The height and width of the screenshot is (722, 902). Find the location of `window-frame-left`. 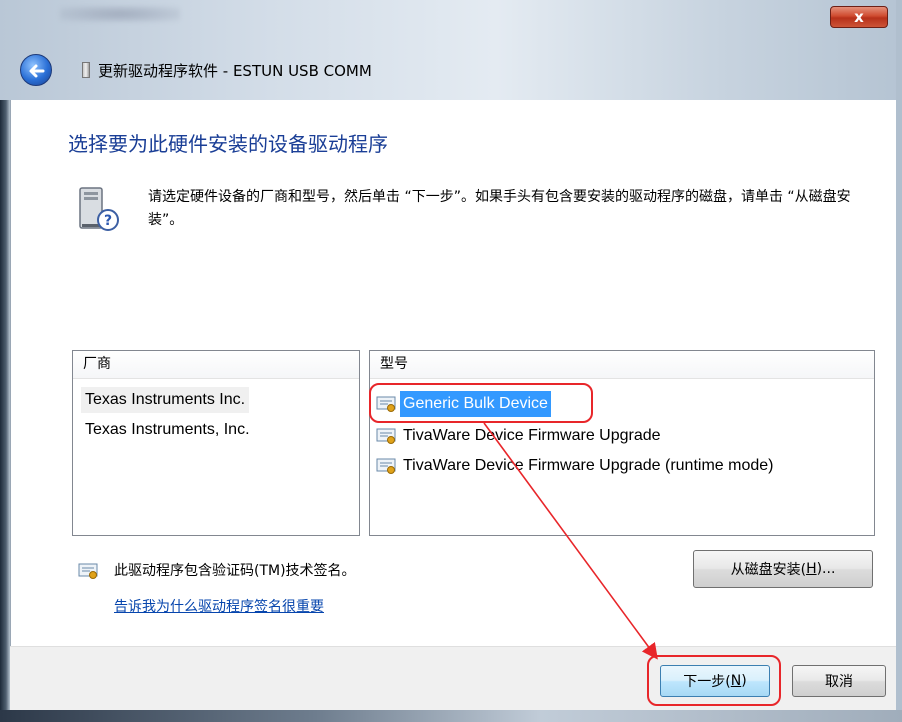

window-frame-left is located at coordinates (5, 411).